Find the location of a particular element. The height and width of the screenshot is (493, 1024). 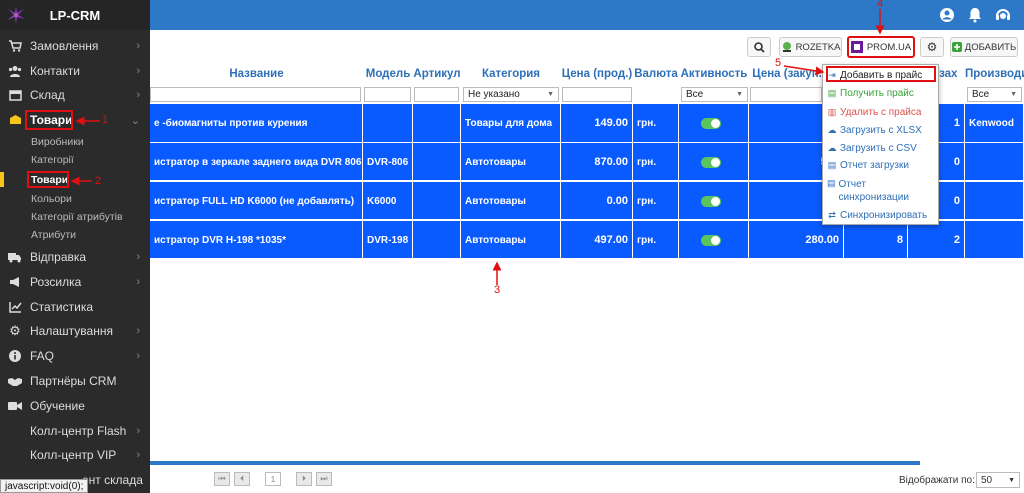

annotation-label-4: 4 is located at coordinates (880, 5).